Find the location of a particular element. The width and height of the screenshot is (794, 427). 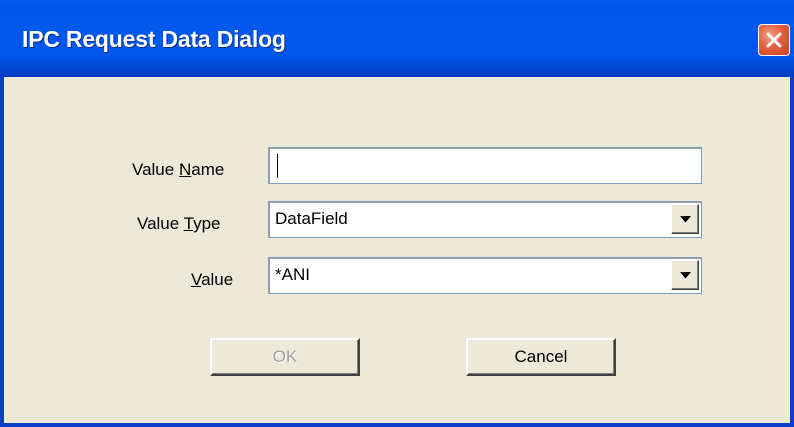

close-icon is located at coordinates (774, 40).